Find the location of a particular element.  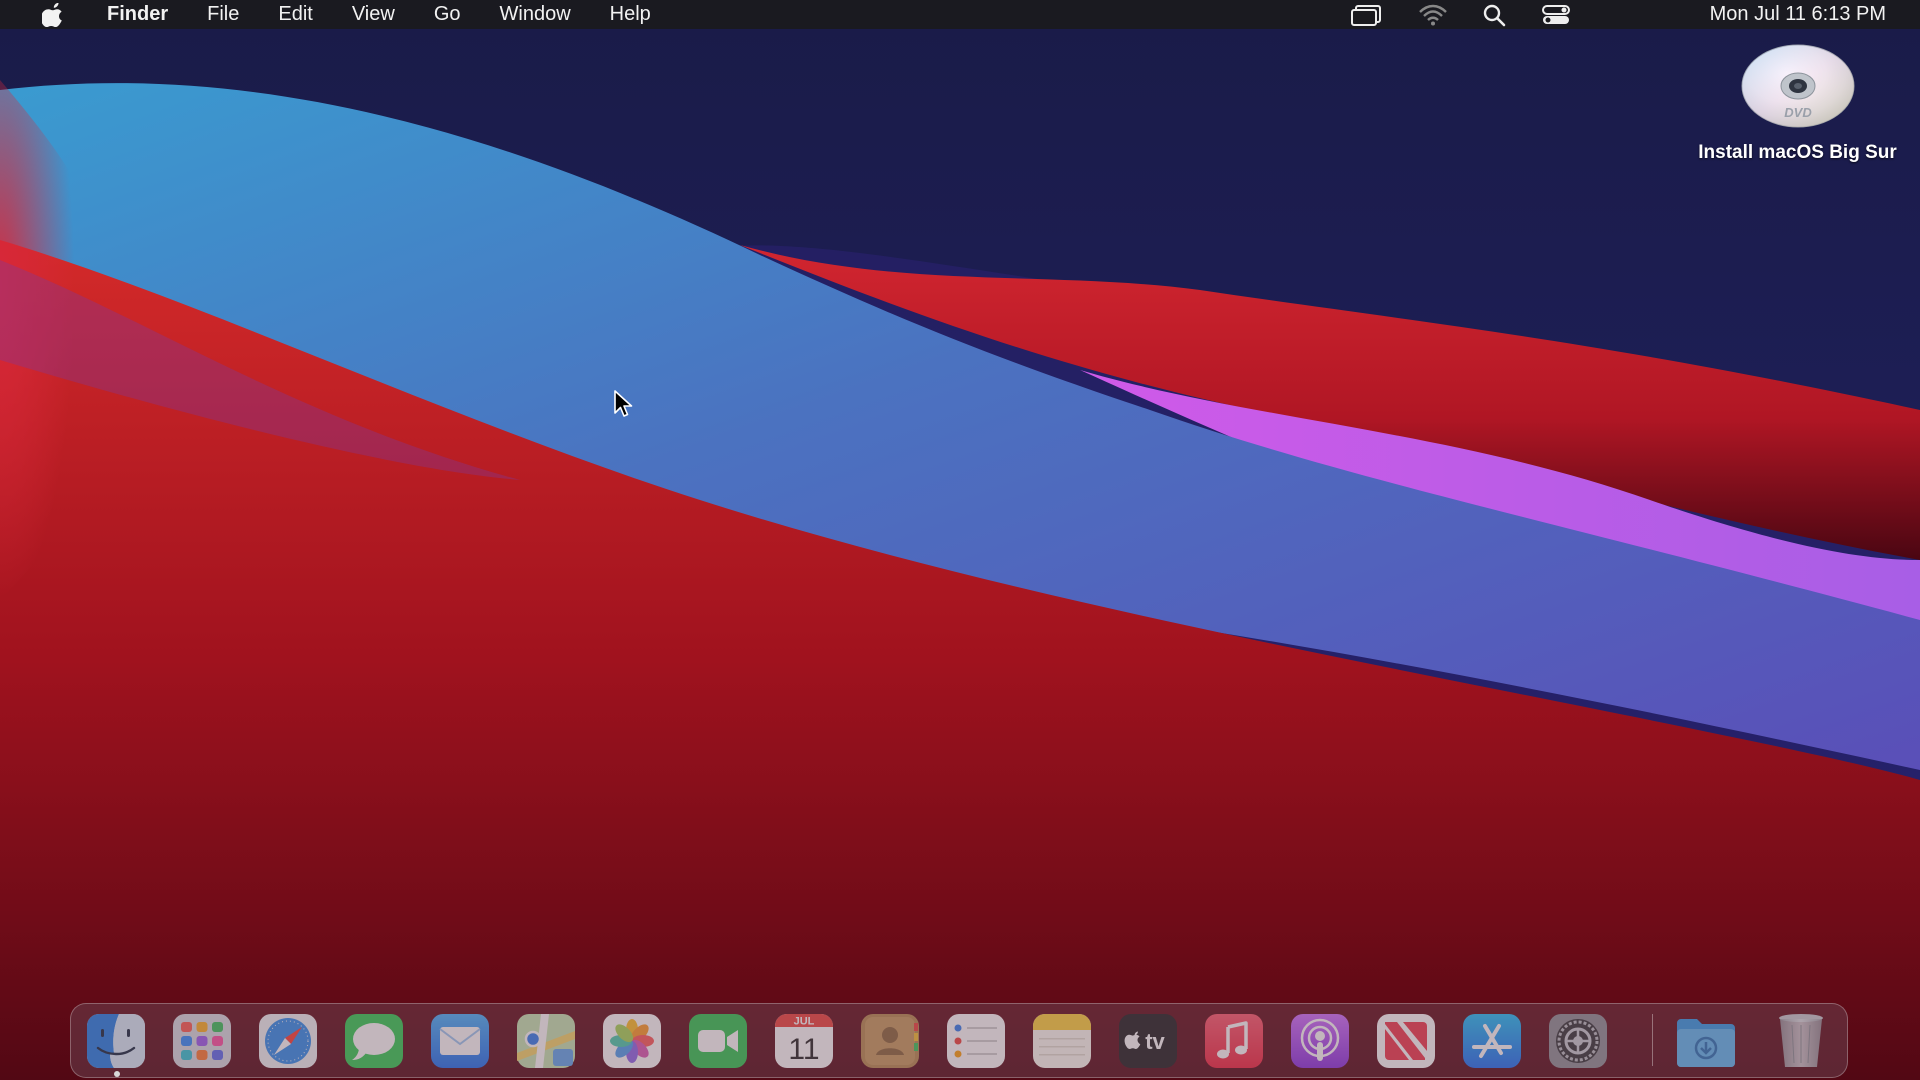

finder-running-indicator is located at coordinates (117, 1074).